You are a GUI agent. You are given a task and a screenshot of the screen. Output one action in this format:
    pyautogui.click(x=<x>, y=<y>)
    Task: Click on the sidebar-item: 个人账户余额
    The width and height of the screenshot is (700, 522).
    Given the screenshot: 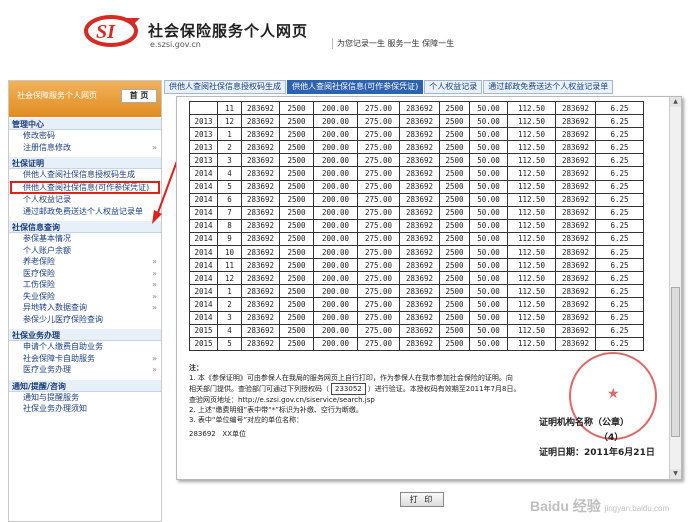 What is the action you would take?
    pyautogui.click(x=85, y=251)
    